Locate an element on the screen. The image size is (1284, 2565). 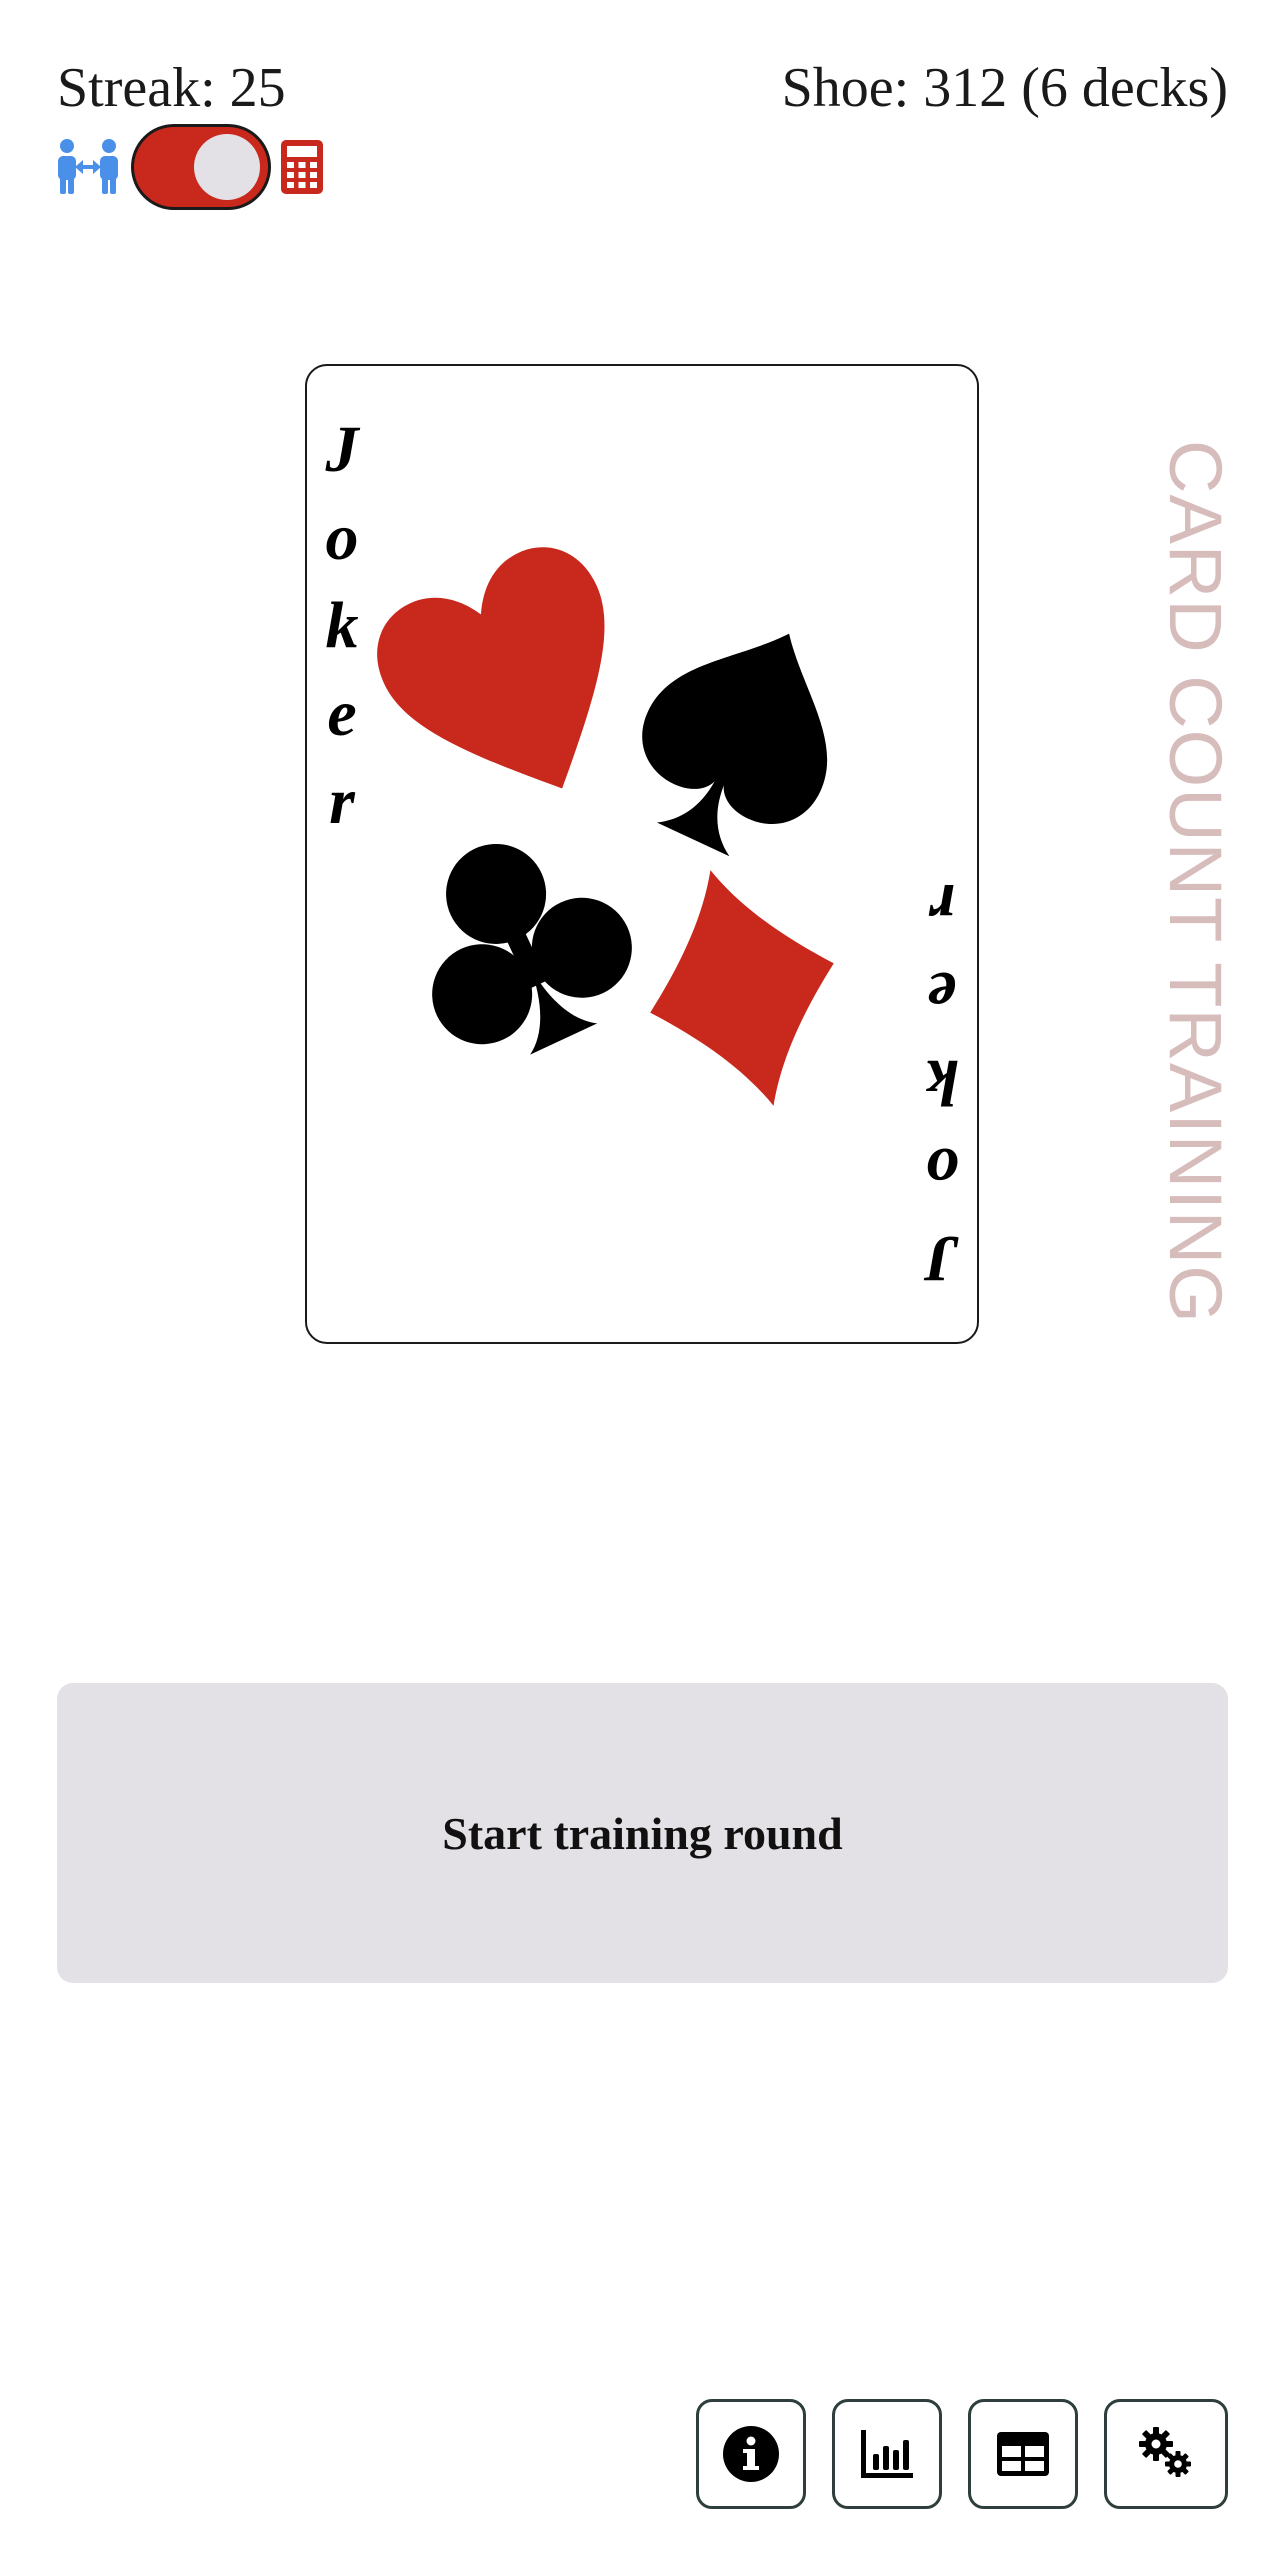
diamond-icon is located at coordinates (742, 988).